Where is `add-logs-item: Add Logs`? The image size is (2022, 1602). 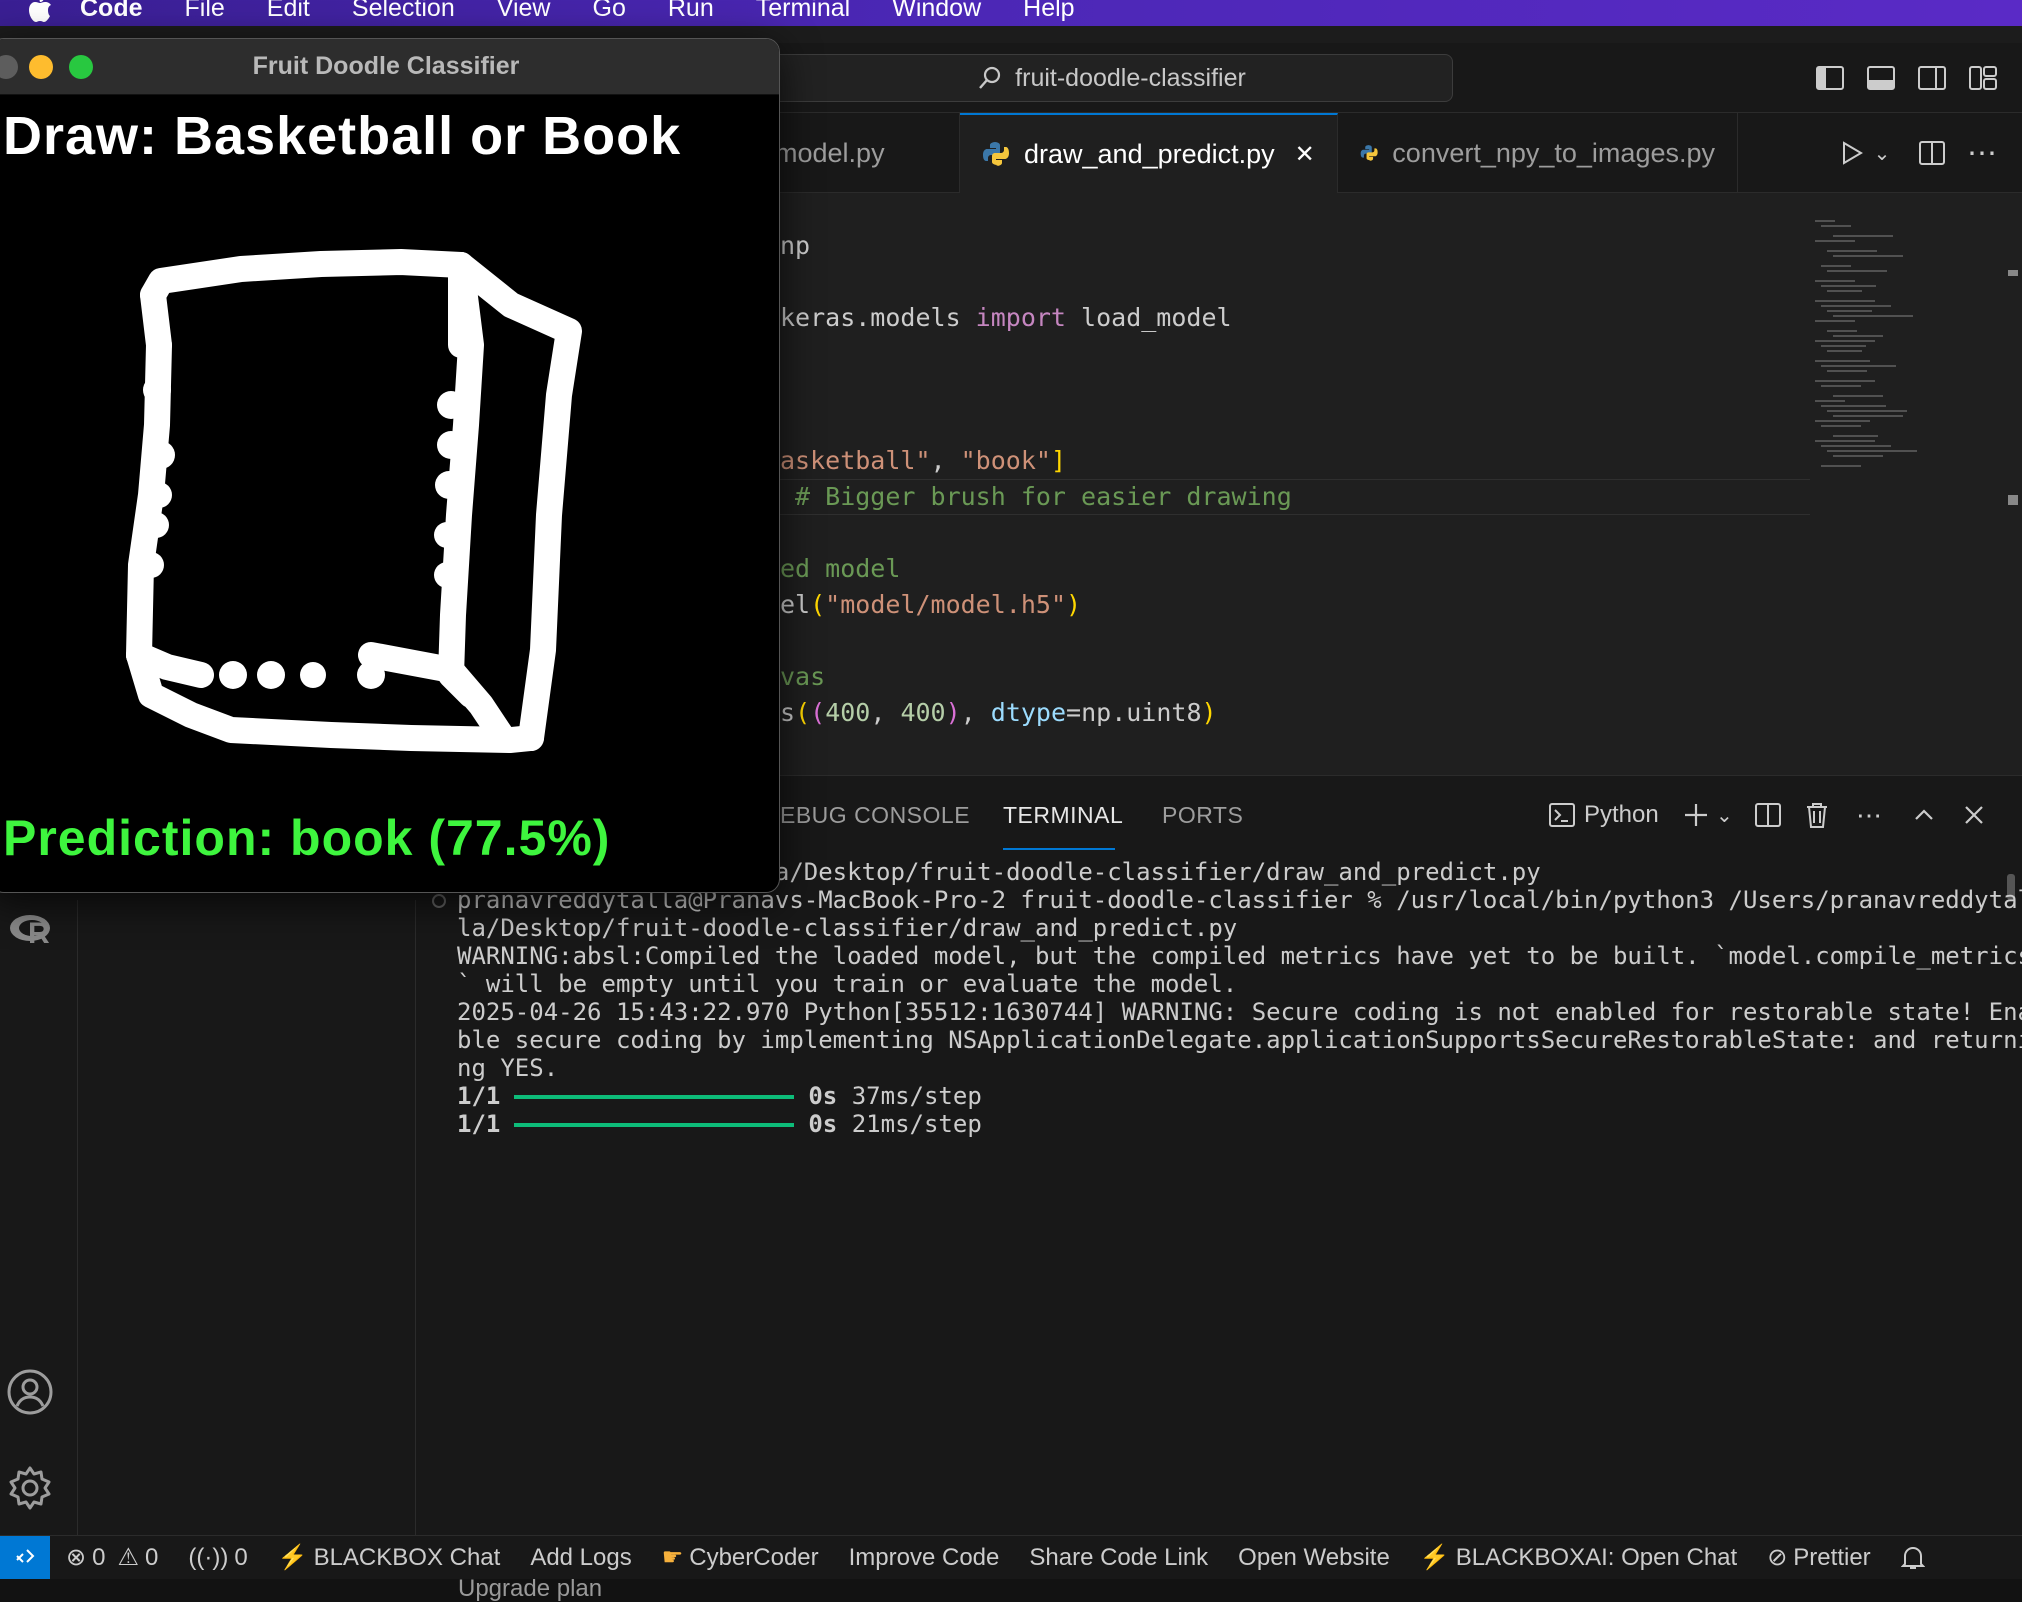 add-logs-item: Add Logs is located at coordinates (580, 1558).